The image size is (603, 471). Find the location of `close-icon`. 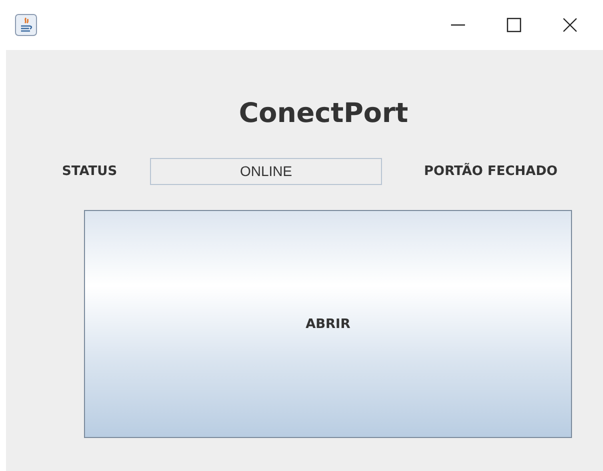

close-icon is located at coordinates (570, 25).